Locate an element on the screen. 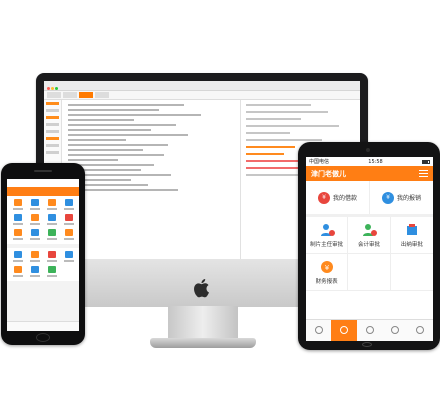  minimize-icon is located at coordinates (52, 88).